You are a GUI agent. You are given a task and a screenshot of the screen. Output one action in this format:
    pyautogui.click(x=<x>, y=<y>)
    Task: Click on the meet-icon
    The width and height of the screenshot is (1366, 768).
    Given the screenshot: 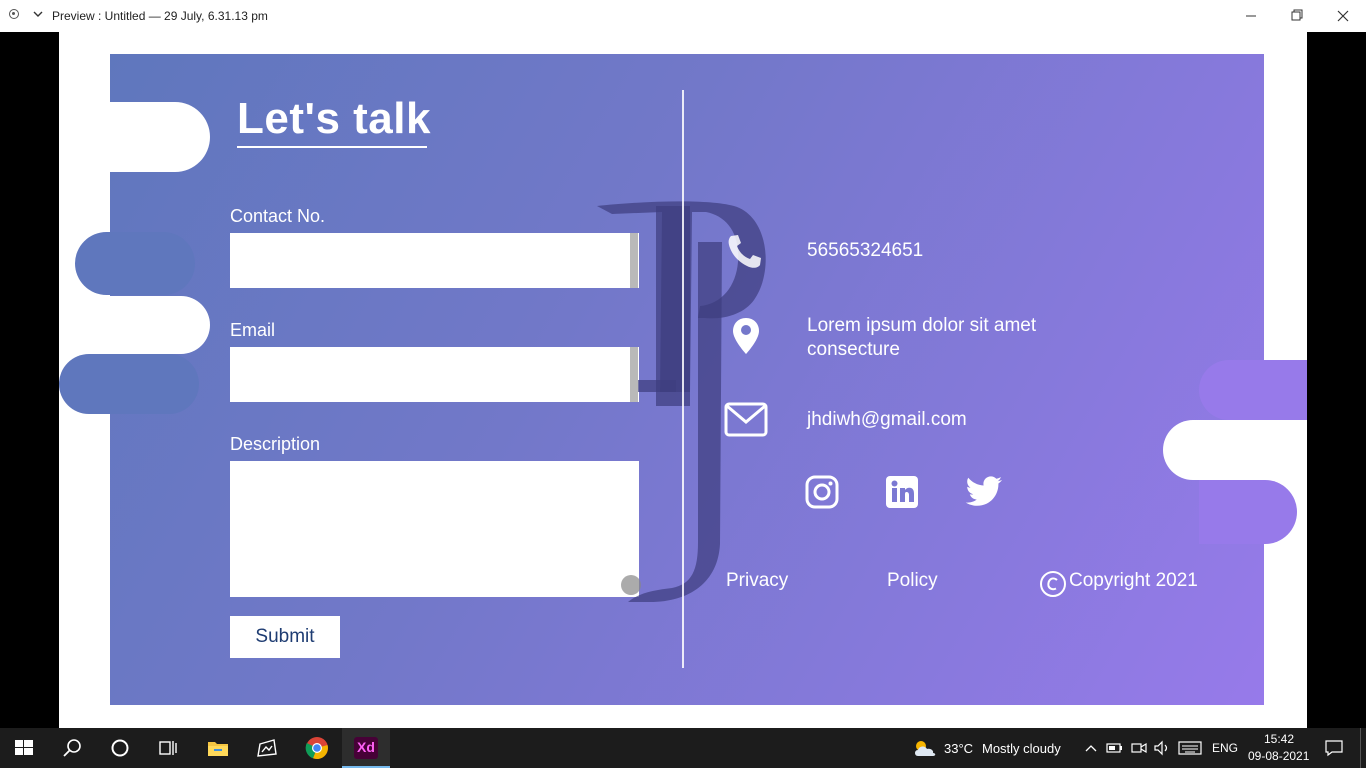 What is the action you would take?
    pyautogui.click(x=1139, y=748)
    